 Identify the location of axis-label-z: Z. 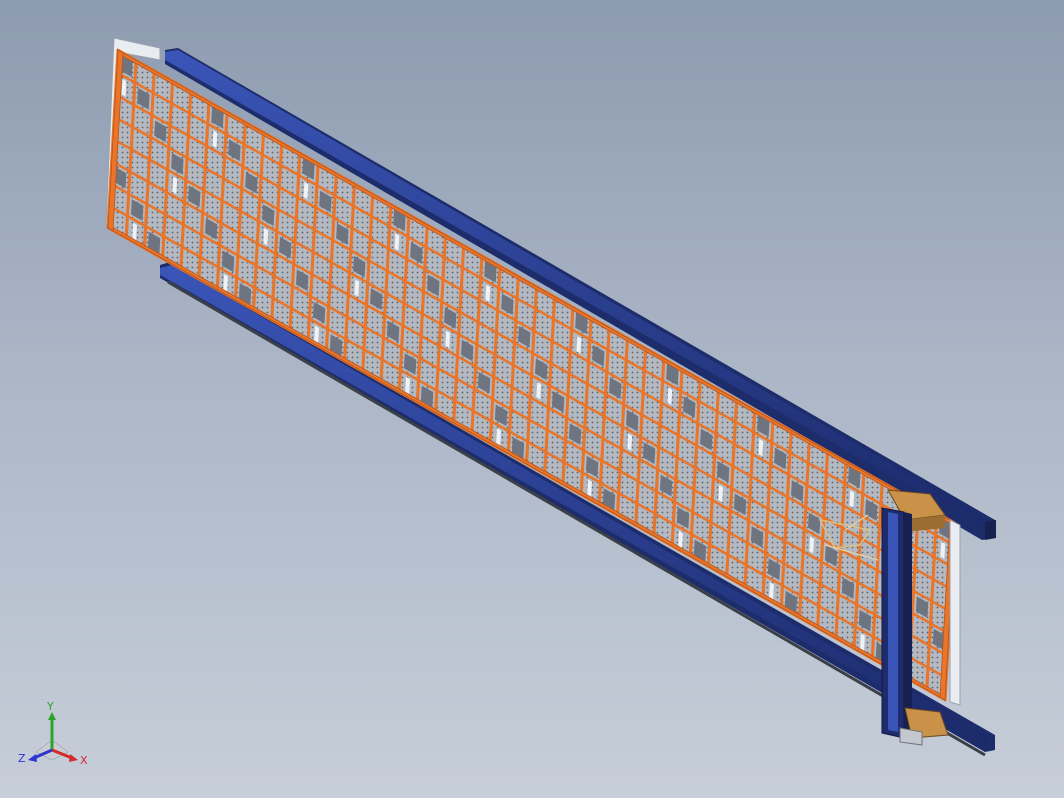
(22, 758).